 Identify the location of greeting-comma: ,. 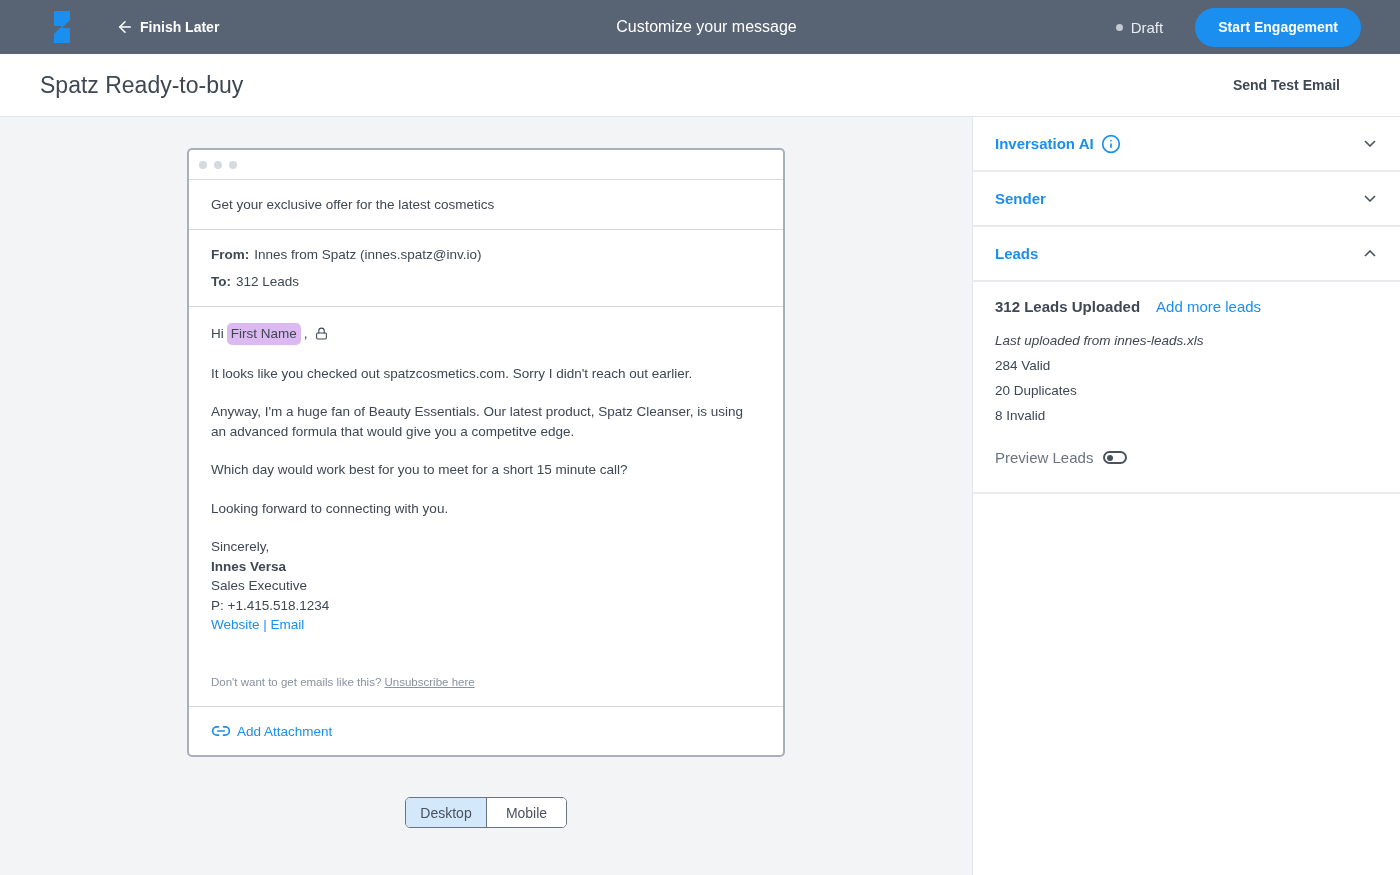
(305, 334).